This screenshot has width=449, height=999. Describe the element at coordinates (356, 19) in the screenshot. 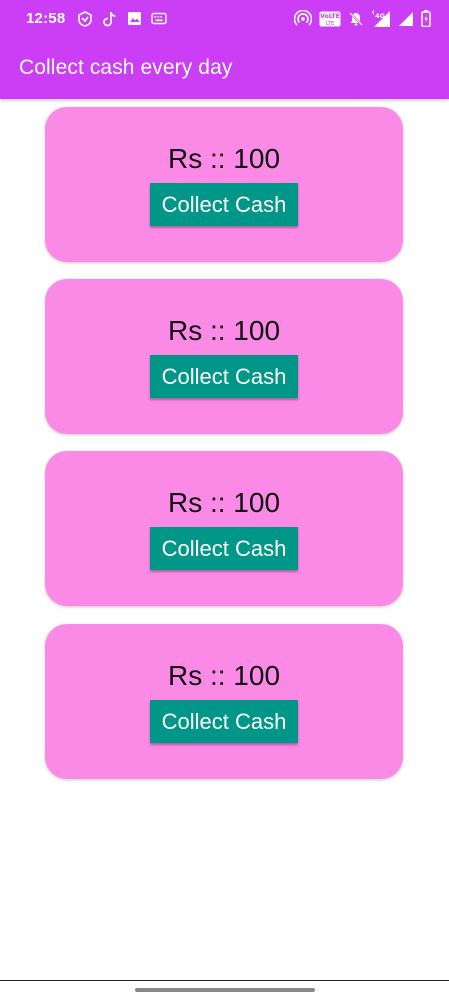

I see `mute-icon` at that location.